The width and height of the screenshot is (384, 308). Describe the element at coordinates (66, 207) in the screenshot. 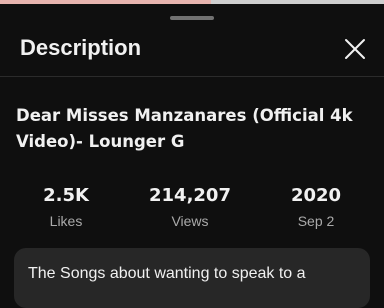

I see `likes-stat: 2.5K Likes` at that location.